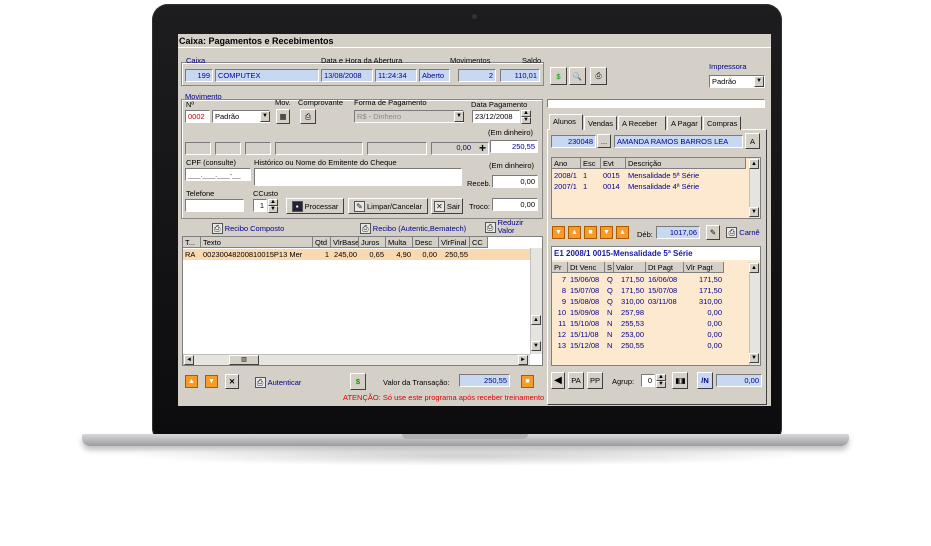 Image resolution: width=931 pixels, height=546 pixels. What do you see at coordinates (315, 206) in the screenshot?
I see `processar-button: ▪ Processar` at bounding box center [315, 206].